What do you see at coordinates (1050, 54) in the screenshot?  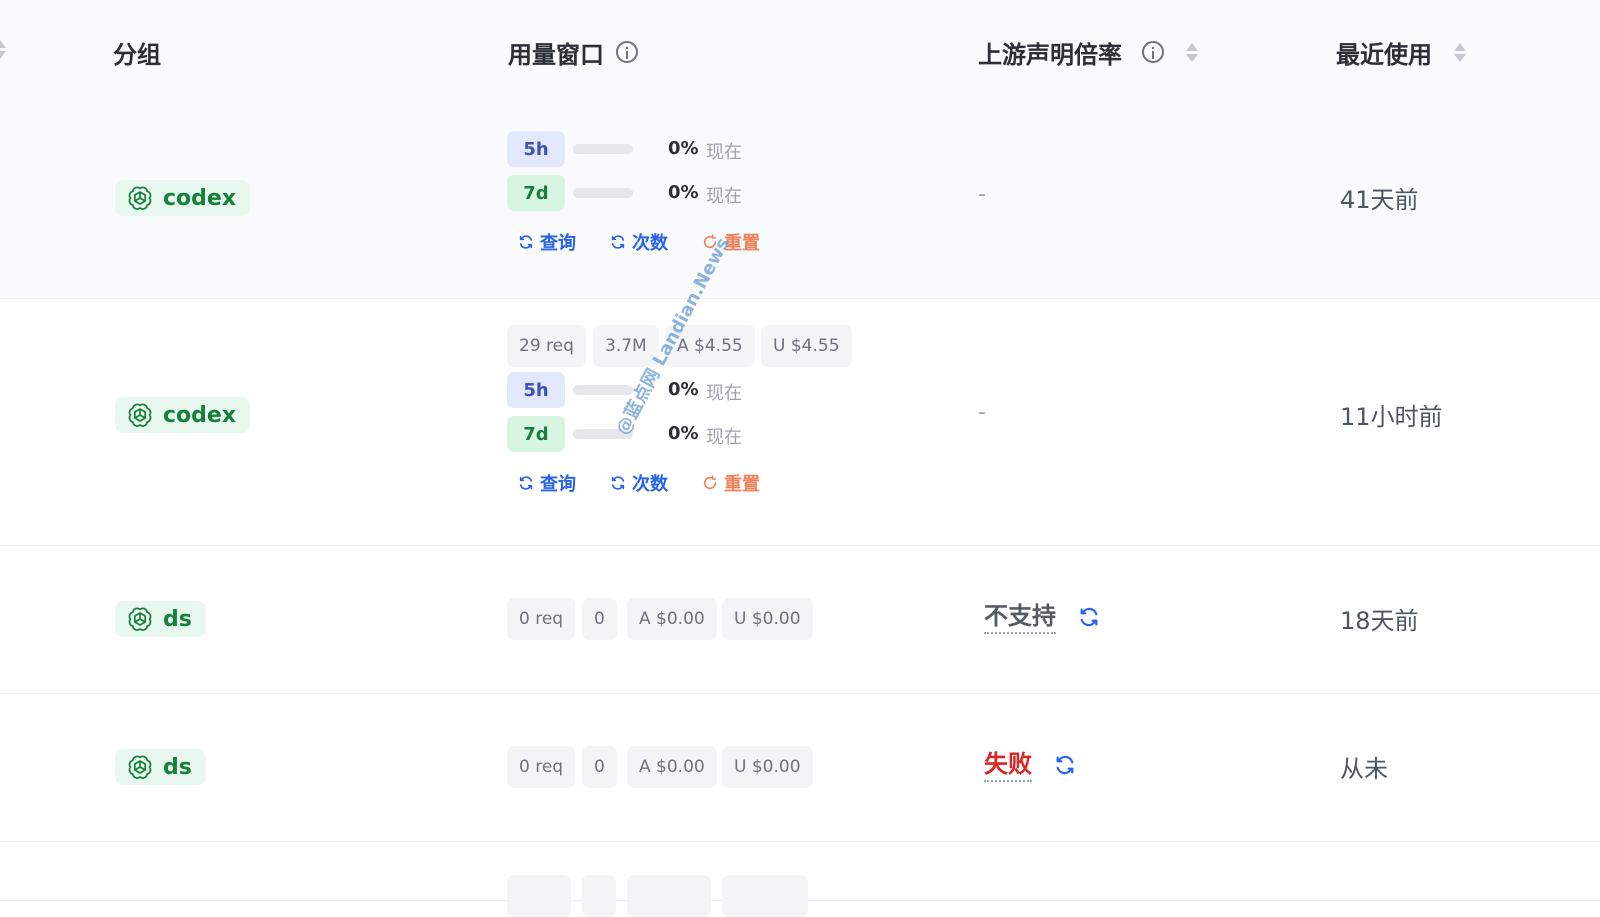 I see `column-header-label: 上游声明倍率` at bounding box center [1050, 54].